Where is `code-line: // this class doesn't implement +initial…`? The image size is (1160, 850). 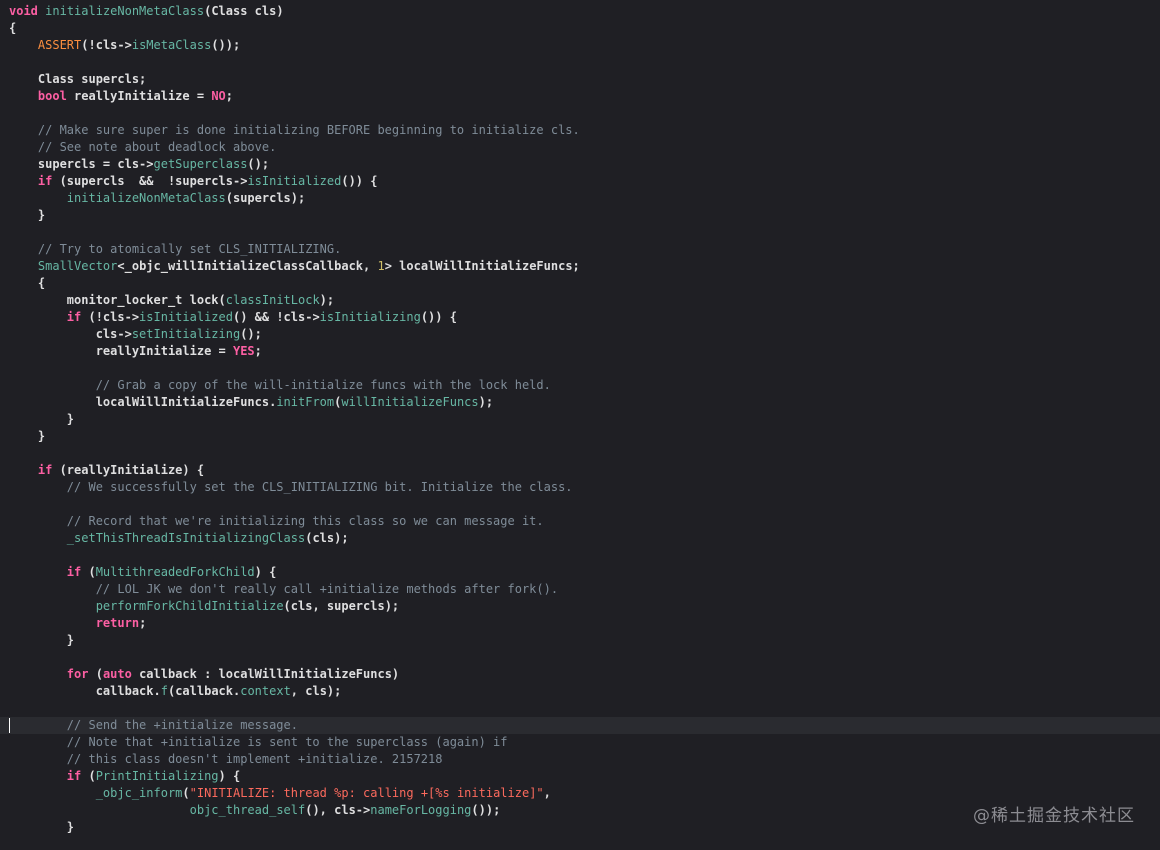
code-line: // this class doesn't implement +initial… is located at coordinates (579, 759).